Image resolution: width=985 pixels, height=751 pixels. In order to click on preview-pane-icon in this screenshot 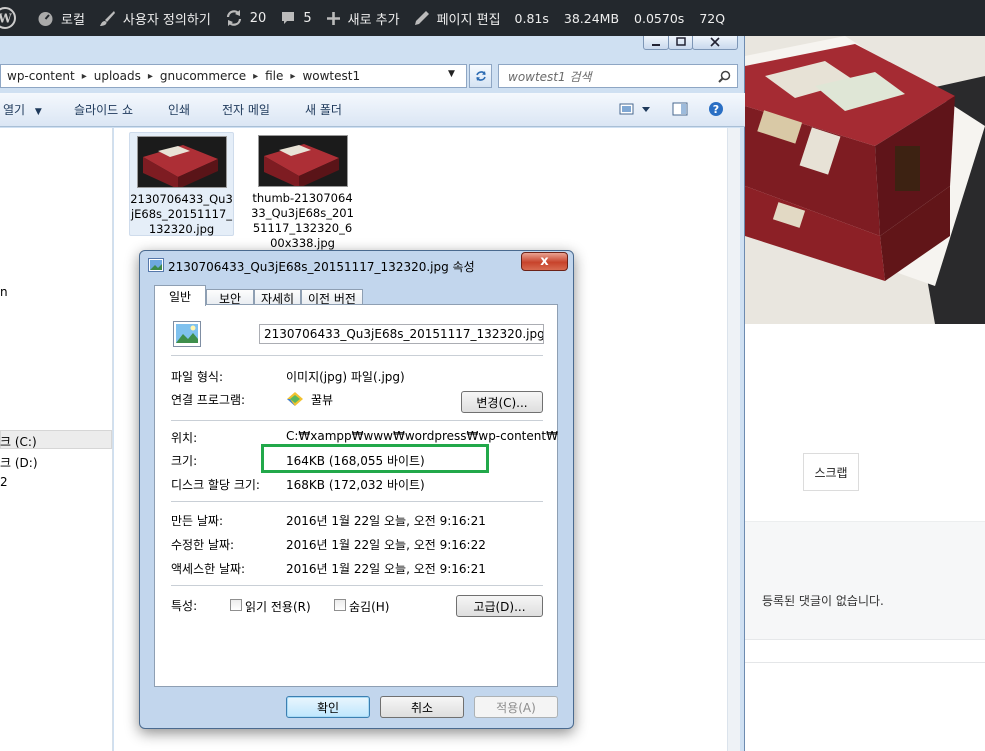, I will do `click(680, 109)`.